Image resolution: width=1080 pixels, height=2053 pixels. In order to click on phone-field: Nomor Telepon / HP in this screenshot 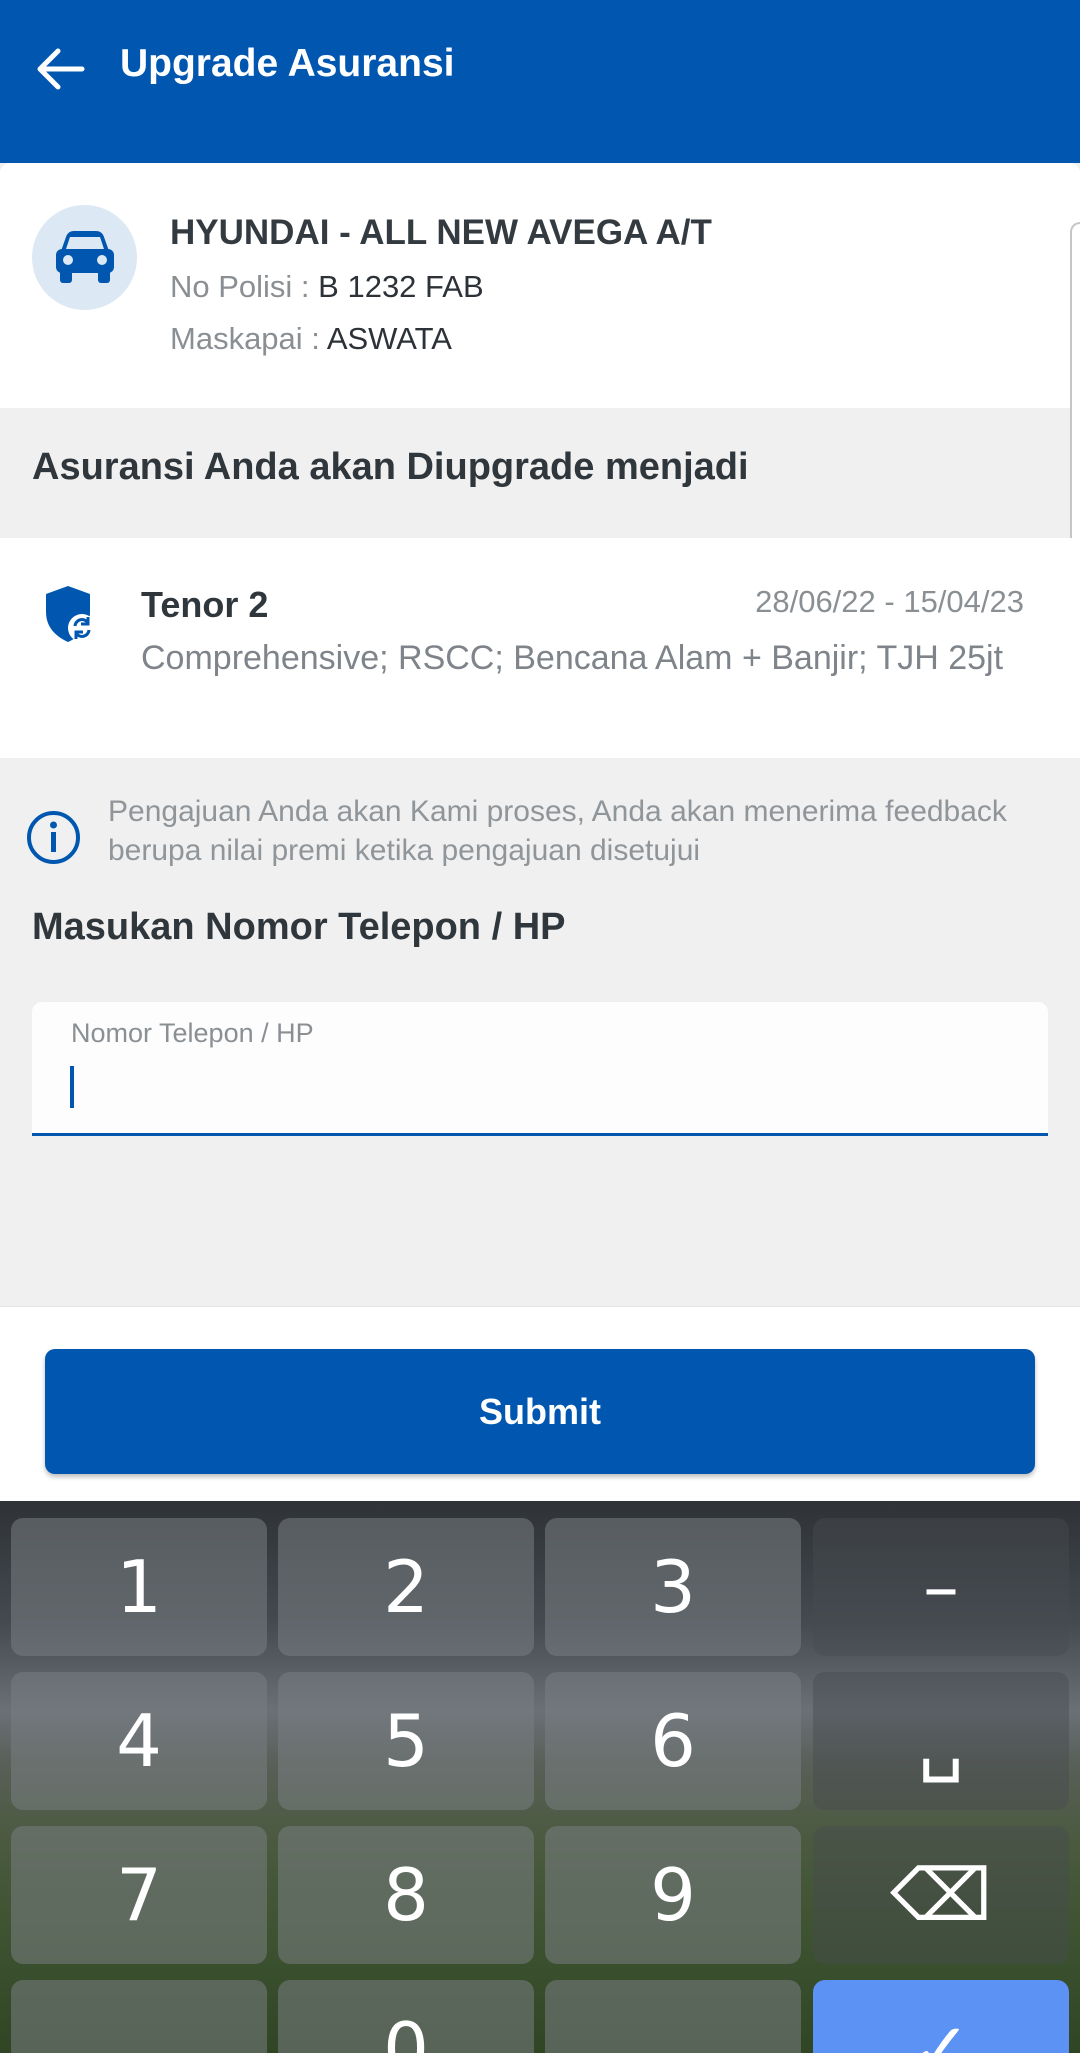, I will do `click(540, 1069)`.